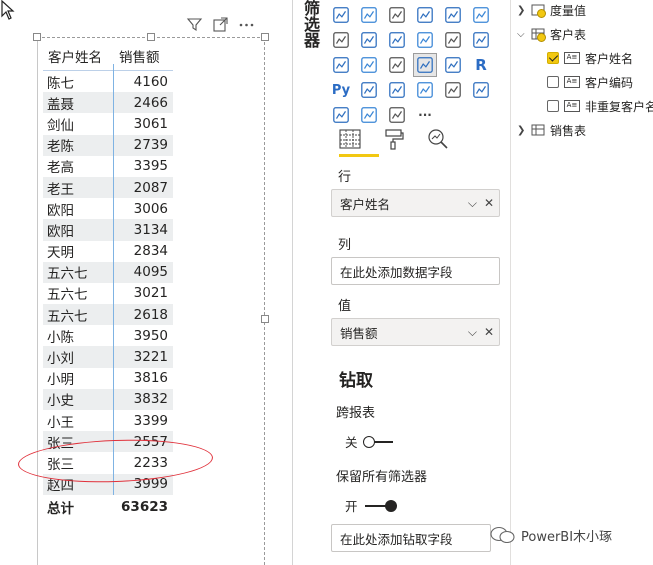 The height and width of the screenshot is (565, 653). I want to click on viz-pane-tabs, so click(394, 139).